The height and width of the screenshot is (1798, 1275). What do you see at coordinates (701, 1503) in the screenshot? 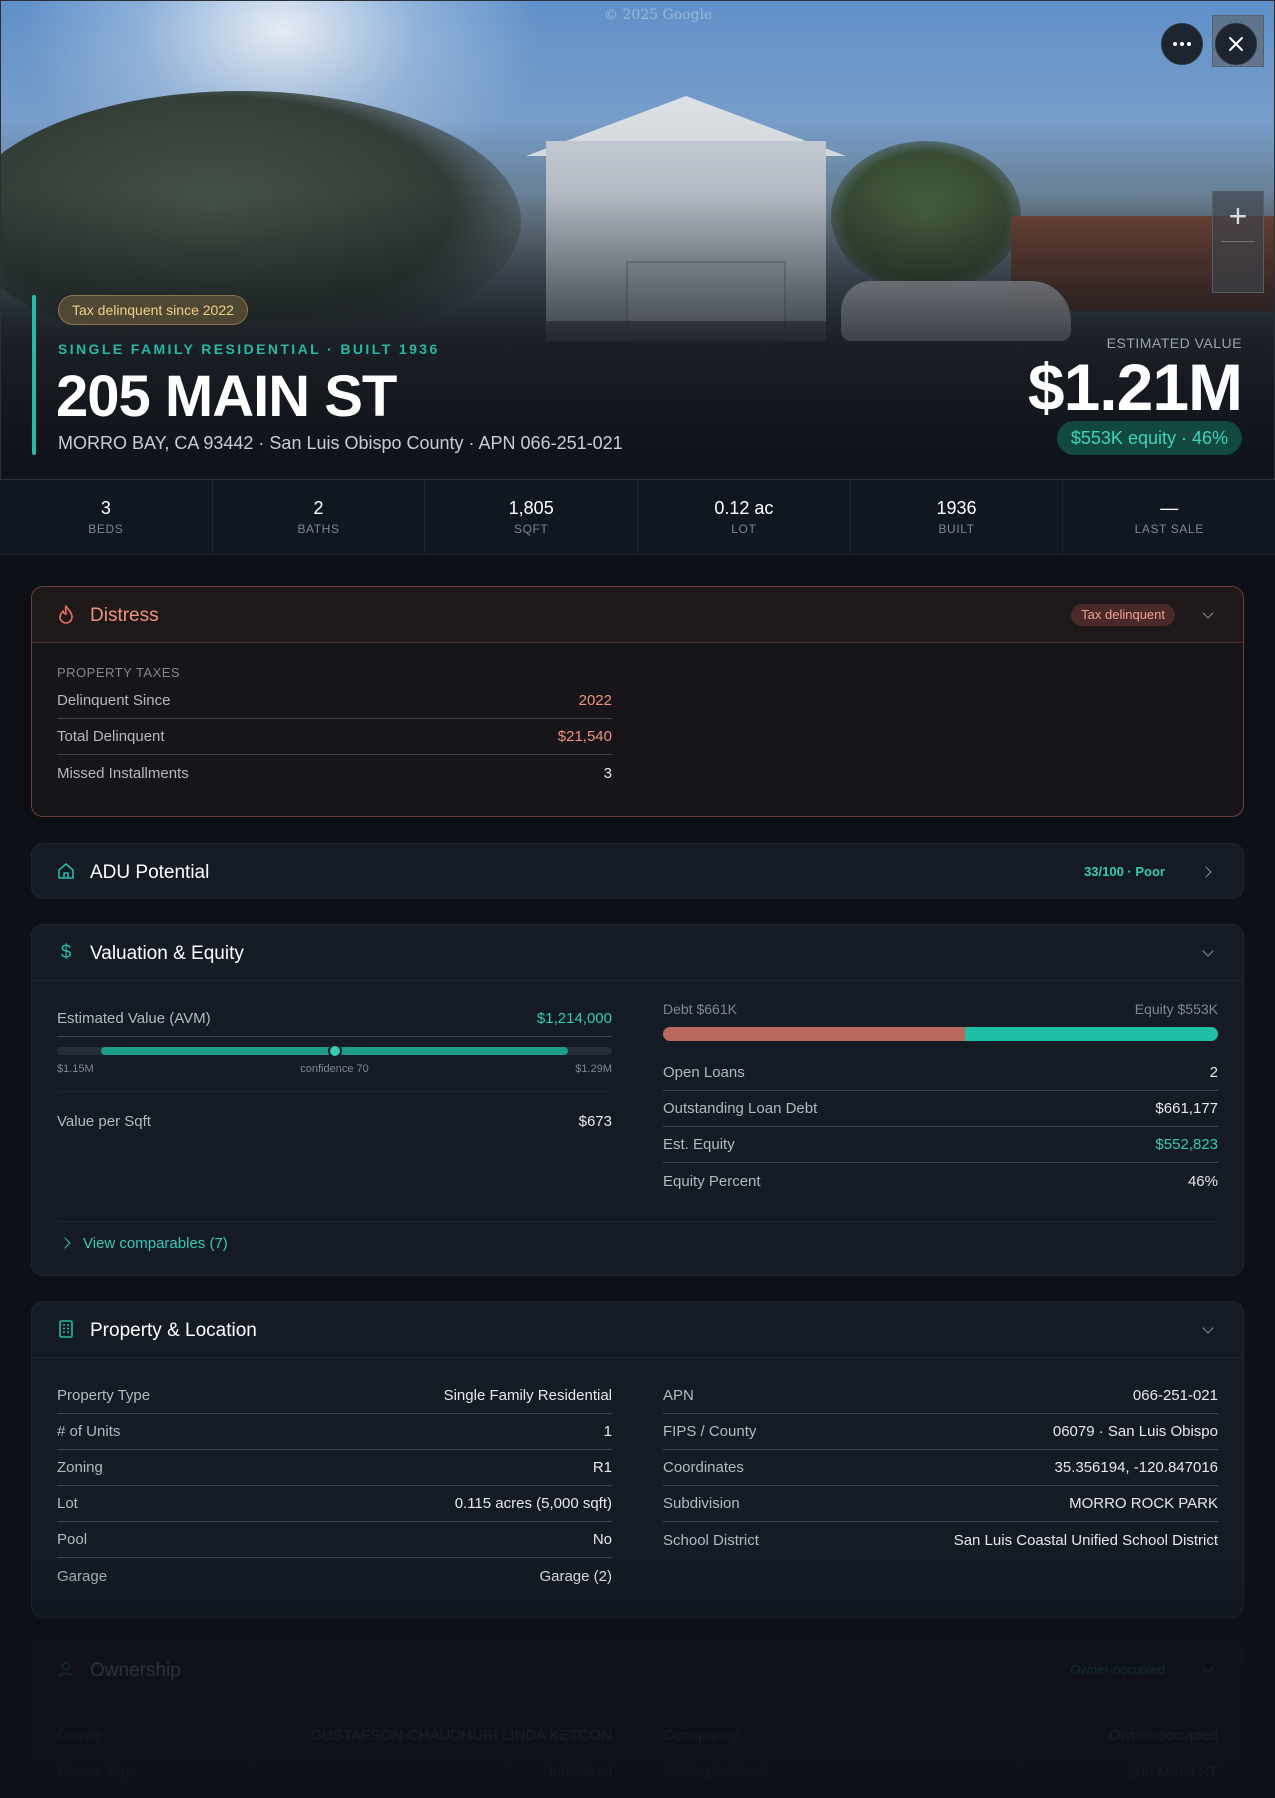
I see `row-label: Subdivision` at bounding box center [701, 1503].